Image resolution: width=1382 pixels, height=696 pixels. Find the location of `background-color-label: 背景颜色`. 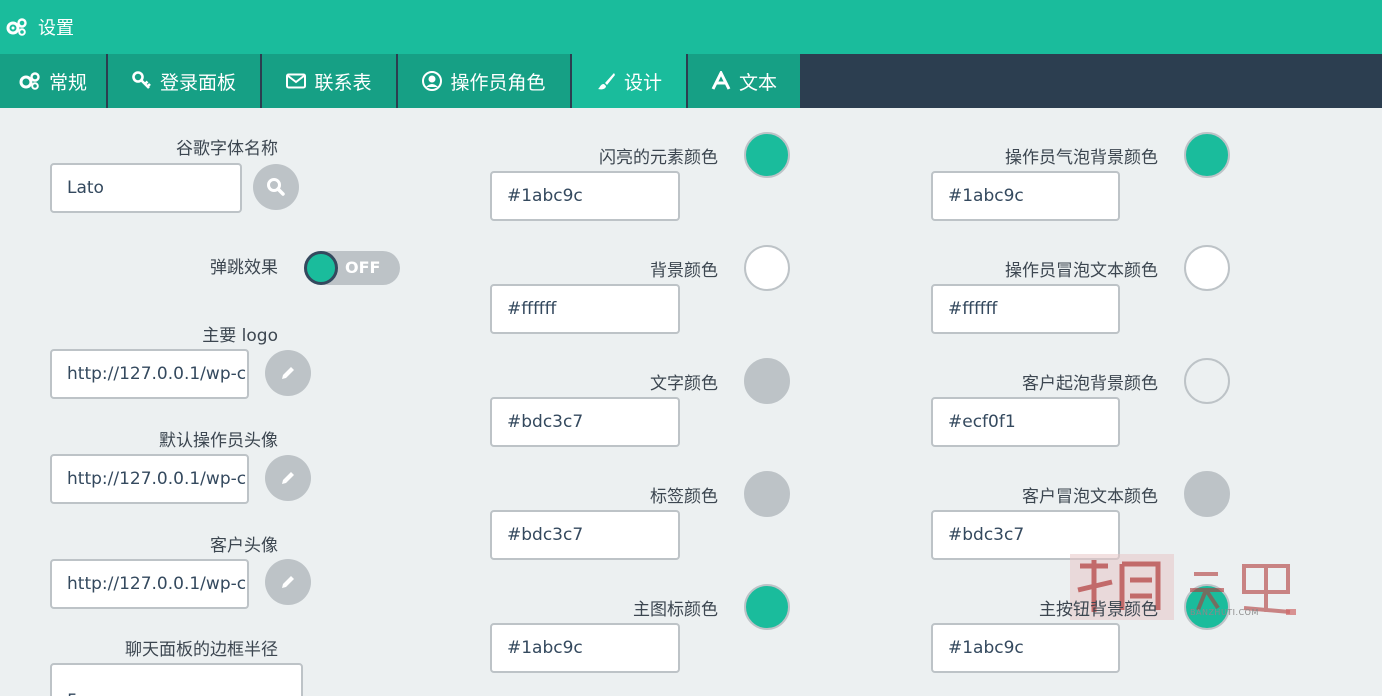

background-color-label: 背景颜色 is located at coordinates (684, 271).